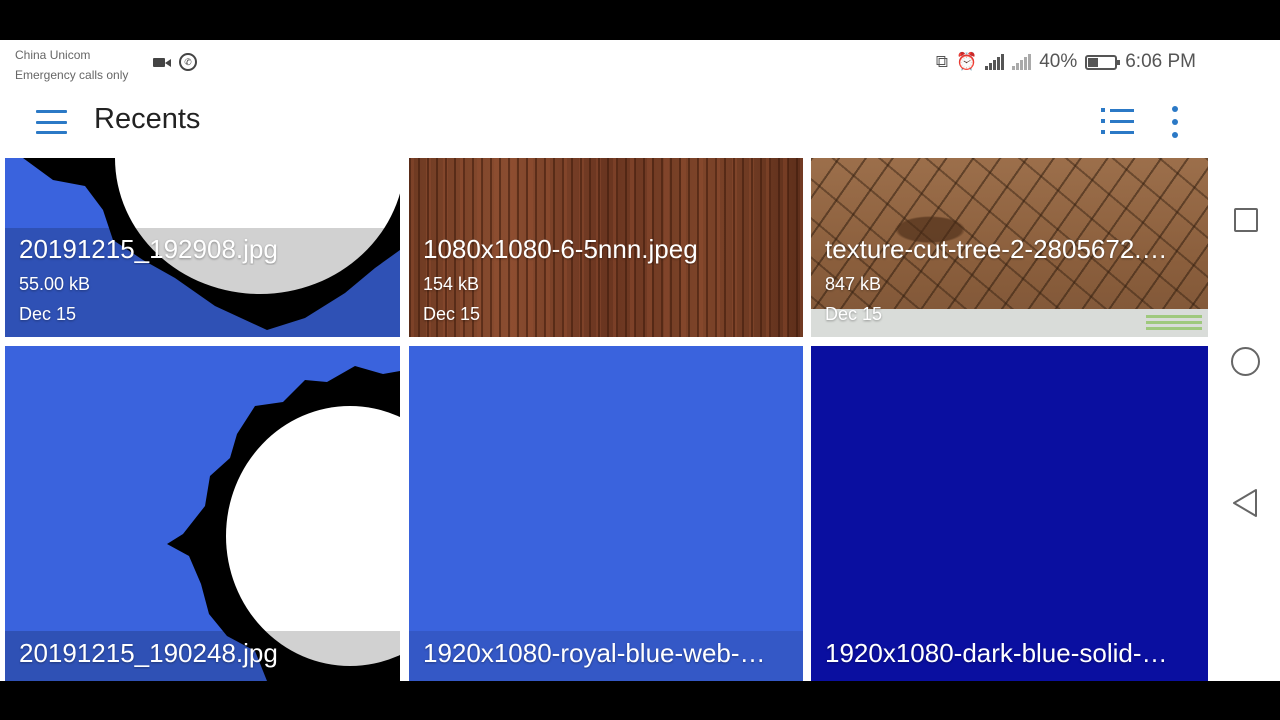  Describe the element at coordinates (1103, 62) in the screenshot. I see `battery-icon` at that location.